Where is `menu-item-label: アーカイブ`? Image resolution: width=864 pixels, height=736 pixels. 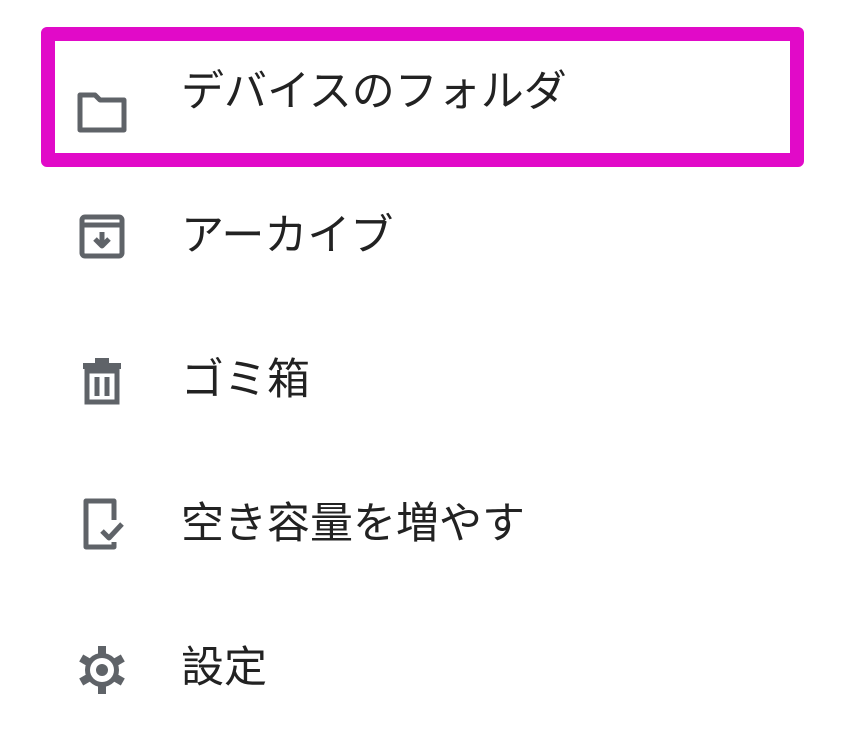 menu-item-label: アーカイブ is located at coordinates (287, 236).